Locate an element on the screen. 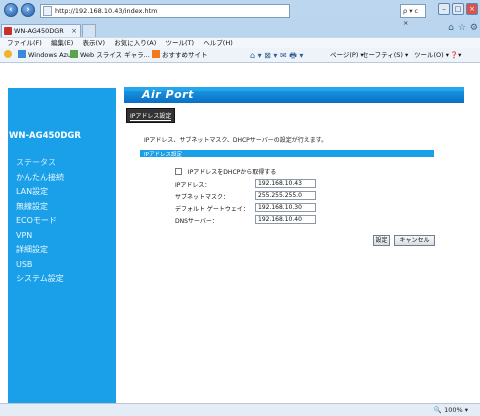 This screenshot has width=480, height=416. favorite-suggested-sites: おすすめサイト is located at coordinates (180, 55).